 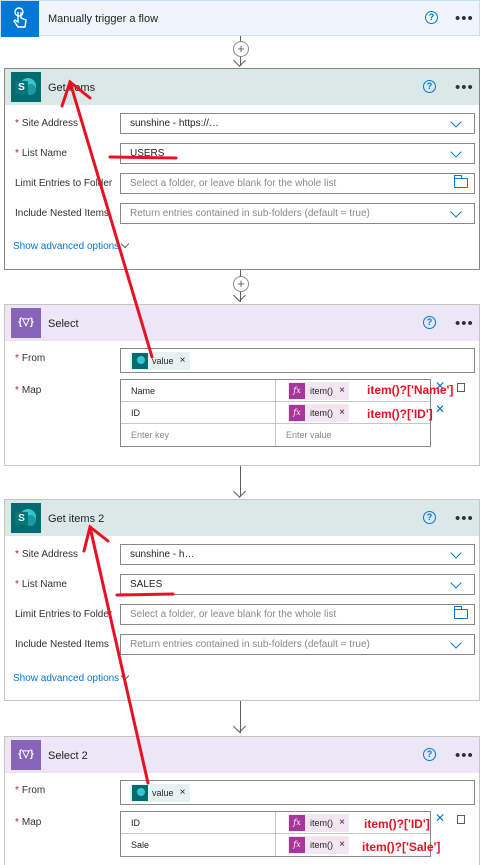 What do you see at coordinates (353, 435) in the screenshot?
I see `map-value-input: Enter value` at bounding box center [353, 435].